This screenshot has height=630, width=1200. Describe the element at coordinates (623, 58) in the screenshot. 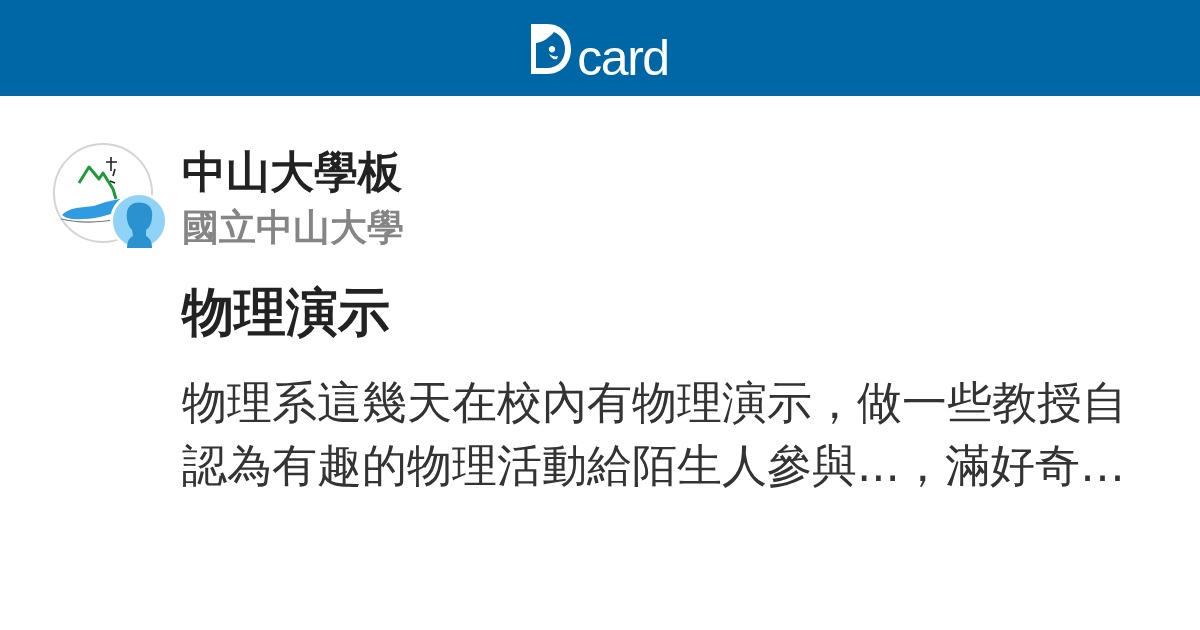

I see `logo-text: card` at that location.